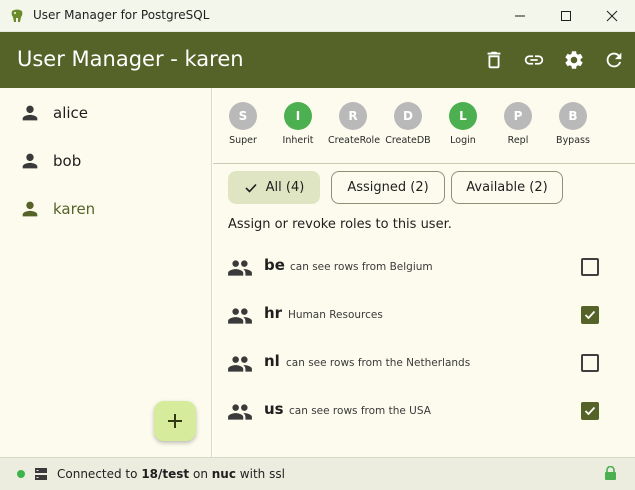 The image size is (635, 490). What do you see at coordinates (353, 116) in the screenshot?
I see `attribute-badge: R` at bounding box center [353, 116].